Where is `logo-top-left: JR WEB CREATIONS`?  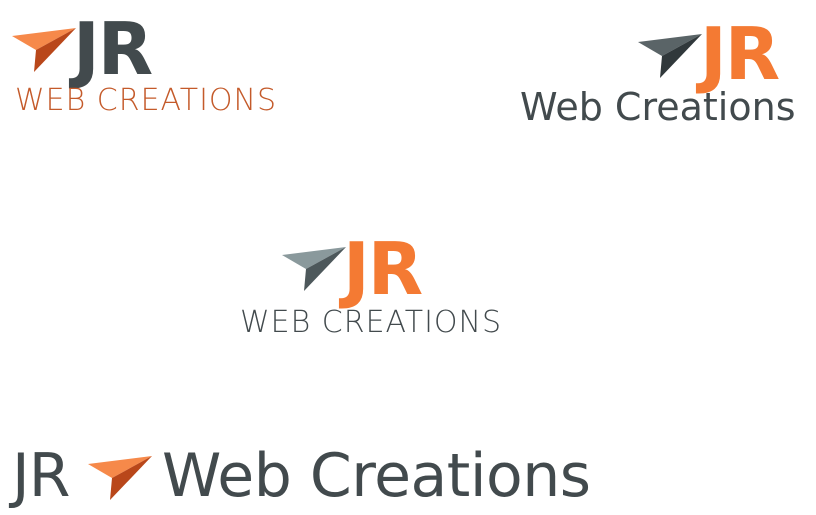 logo-top-left: JR WEB CREATIONS is located at coordinates (150, 65).